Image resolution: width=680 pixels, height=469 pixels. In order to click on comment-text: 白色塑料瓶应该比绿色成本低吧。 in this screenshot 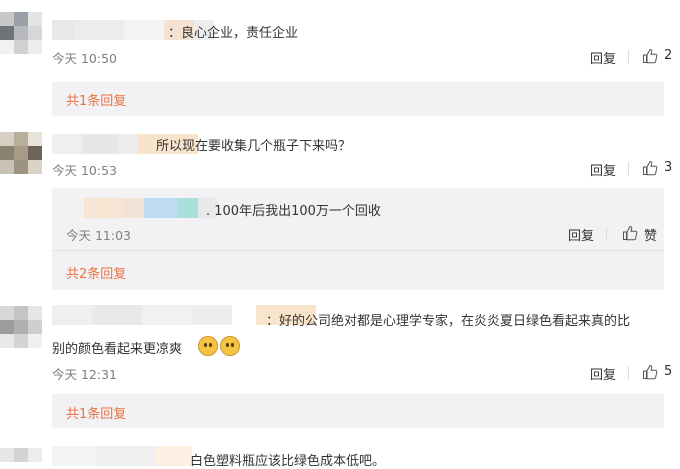, I will do `click(288, 461)`.